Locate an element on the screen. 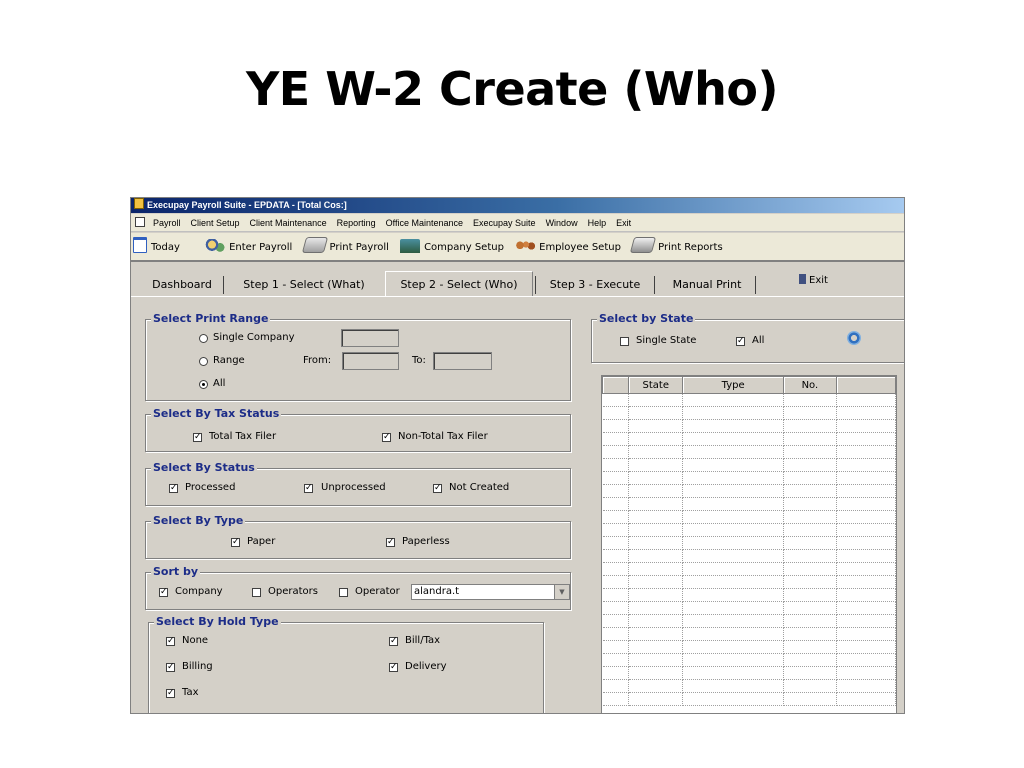  menu-client-setup: Client Setup is located at coordinates (215, 223).